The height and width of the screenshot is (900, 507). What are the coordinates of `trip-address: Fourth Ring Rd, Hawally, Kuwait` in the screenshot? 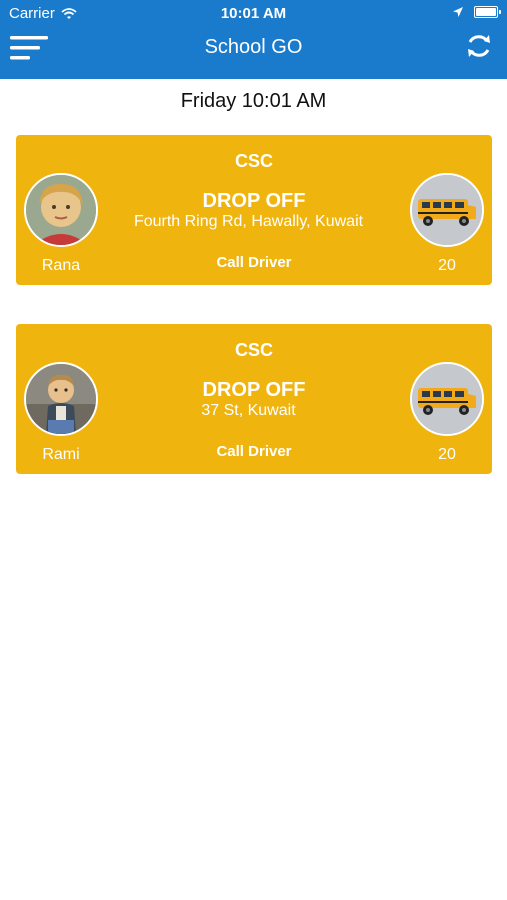 It's located at (248, 221).